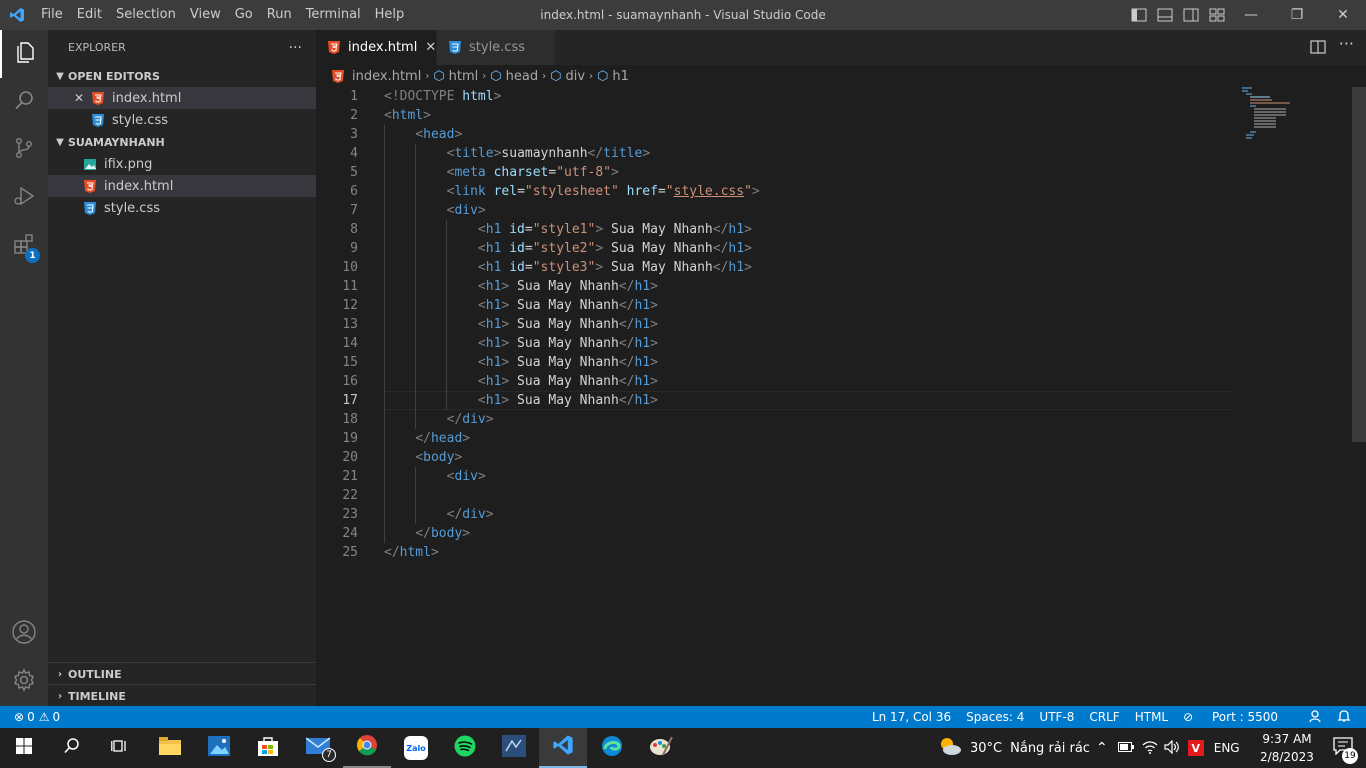  What do you see at coordinates (834, 229) in the screenshot?
I see `code-line: 8 <h1 id="style1"> Sua May Nhanh</h1>` at bounding box center [834, 229].